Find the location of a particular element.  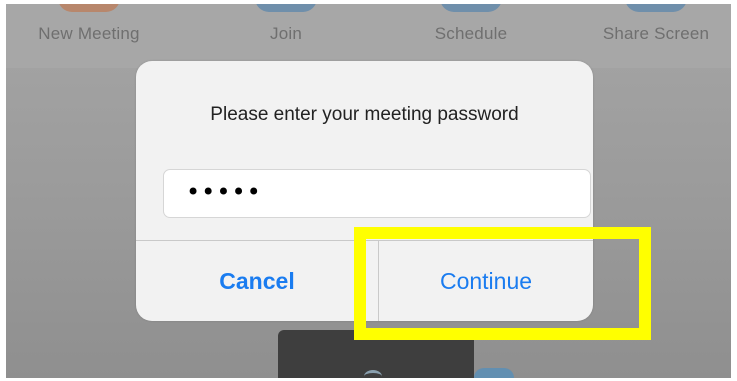

loading-toast is located at coordinates (376, 354).